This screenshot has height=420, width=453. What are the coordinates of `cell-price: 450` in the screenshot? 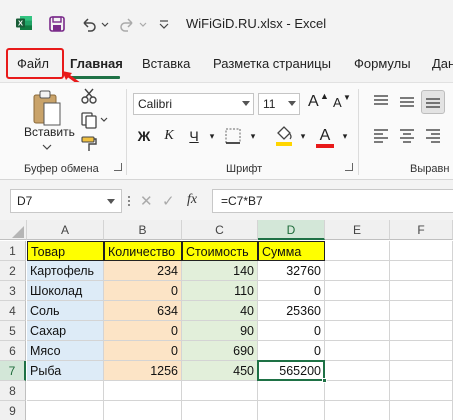 It's located at (220, 371).